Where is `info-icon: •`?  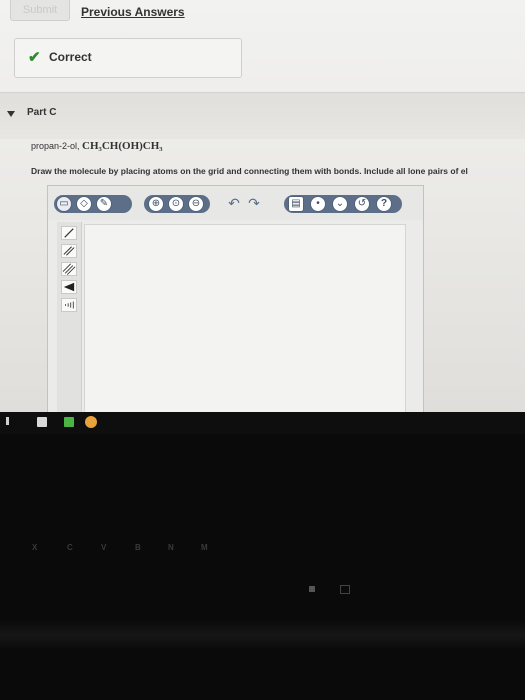
info-icon: • is located at coordinates (318, 204).